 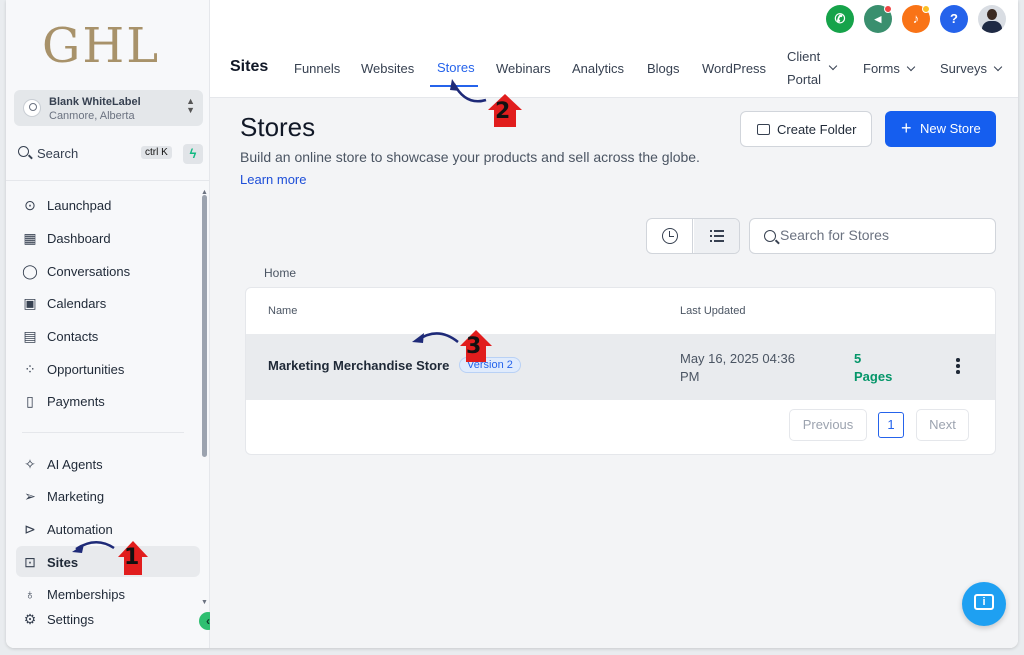 What do you see at coordinates (881, 68) in the screenshot?
I see `tab-label: Forms` at bounding box center [881, 68].